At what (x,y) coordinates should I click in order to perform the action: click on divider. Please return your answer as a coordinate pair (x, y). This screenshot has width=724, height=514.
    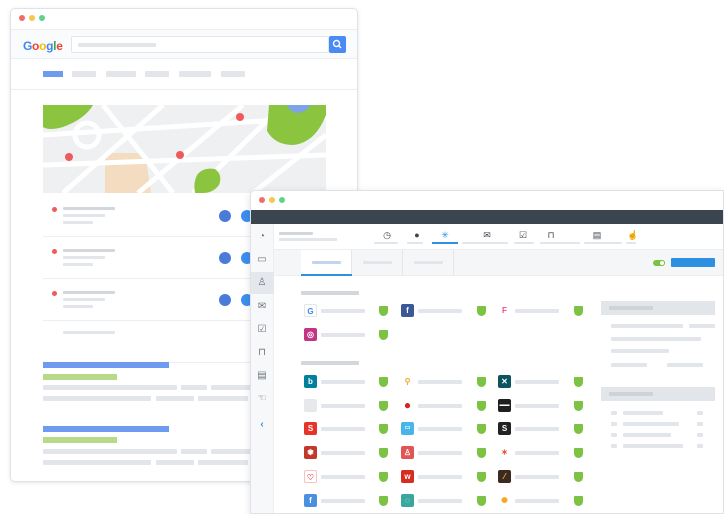
    Looking at the image, I should click on (184, 89).